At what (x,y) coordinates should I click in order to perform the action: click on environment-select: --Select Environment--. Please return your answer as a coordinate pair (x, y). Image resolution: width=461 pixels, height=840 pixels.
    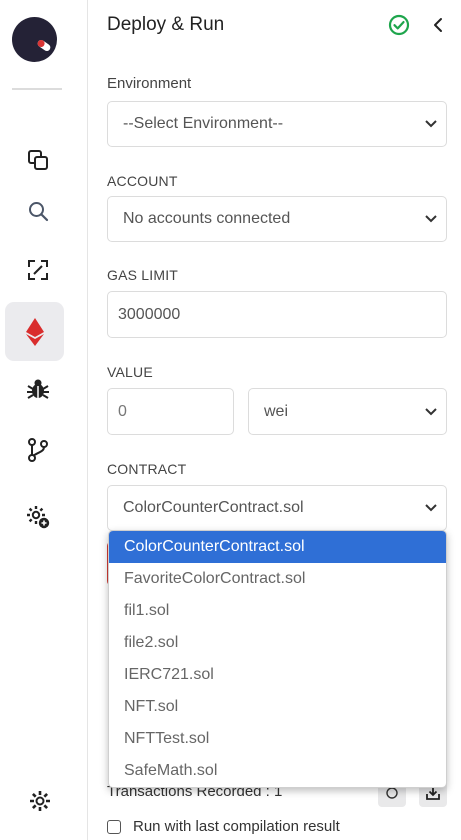
    Looking at the image, I should click on (277, 124).